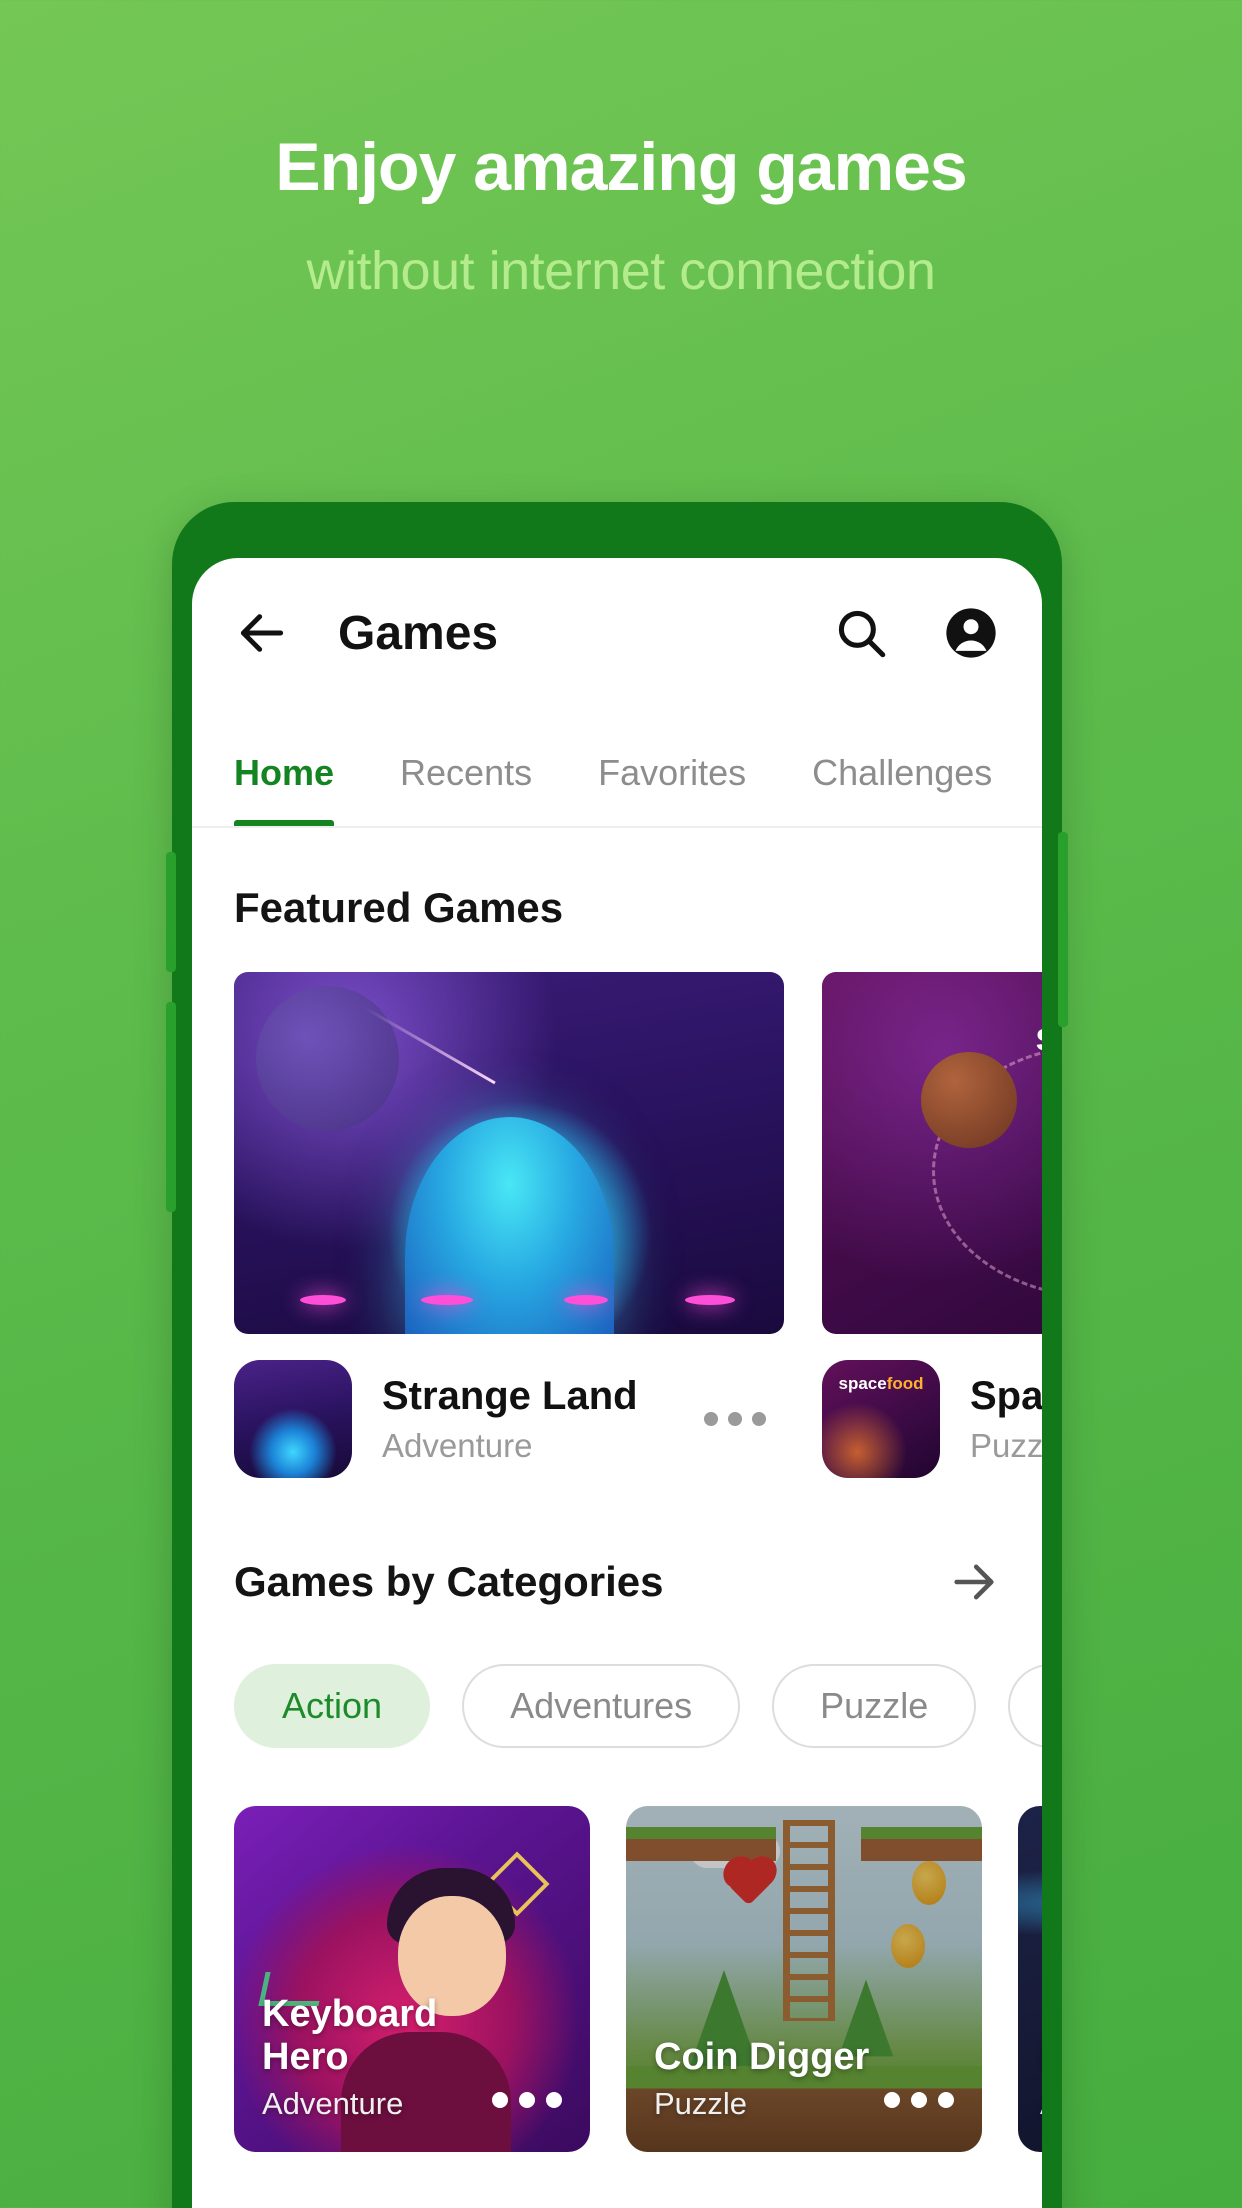  I want to click on categories-heading: Games by Categories, so click(449, 1581).